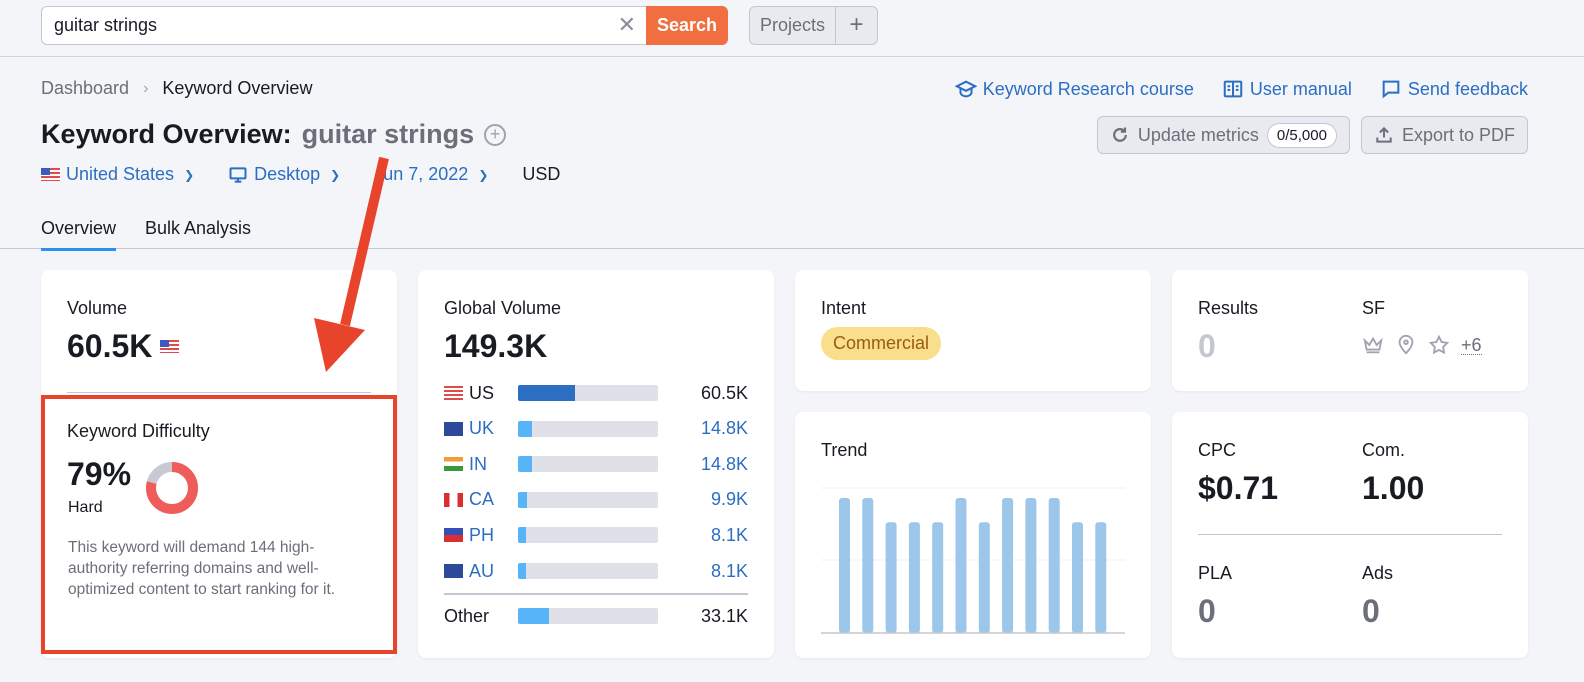 The width and height of the screenshot is (1584, 682). Describe the element at coordinates (97, 308) in the screenshot. I see `volume-label: Volume` at that location.